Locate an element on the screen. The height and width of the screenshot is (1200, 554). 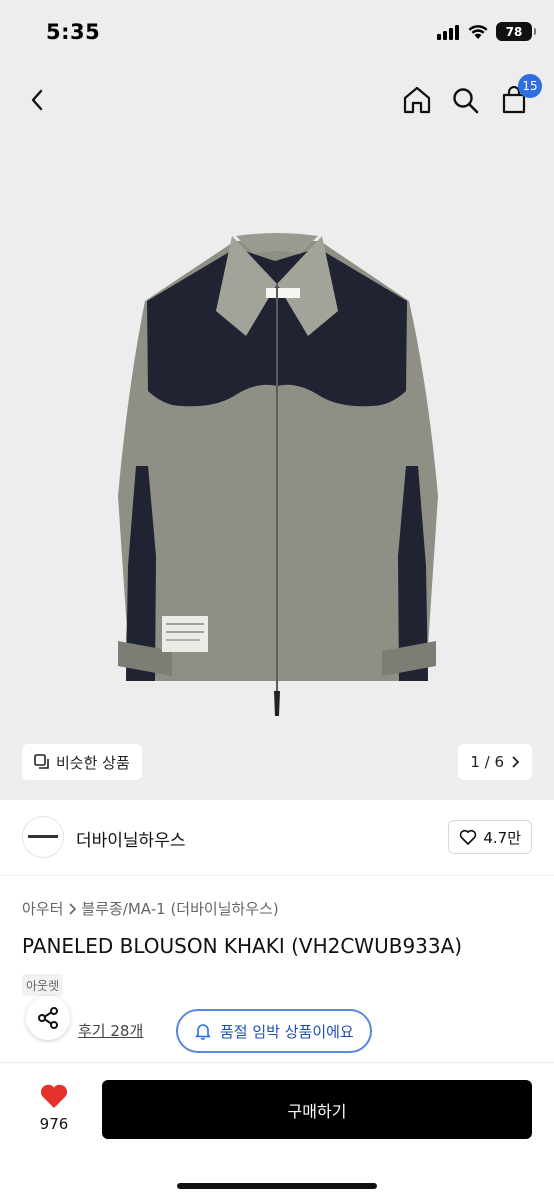
shop-like-count: 4.7만 is located at coordinates (502, 837).